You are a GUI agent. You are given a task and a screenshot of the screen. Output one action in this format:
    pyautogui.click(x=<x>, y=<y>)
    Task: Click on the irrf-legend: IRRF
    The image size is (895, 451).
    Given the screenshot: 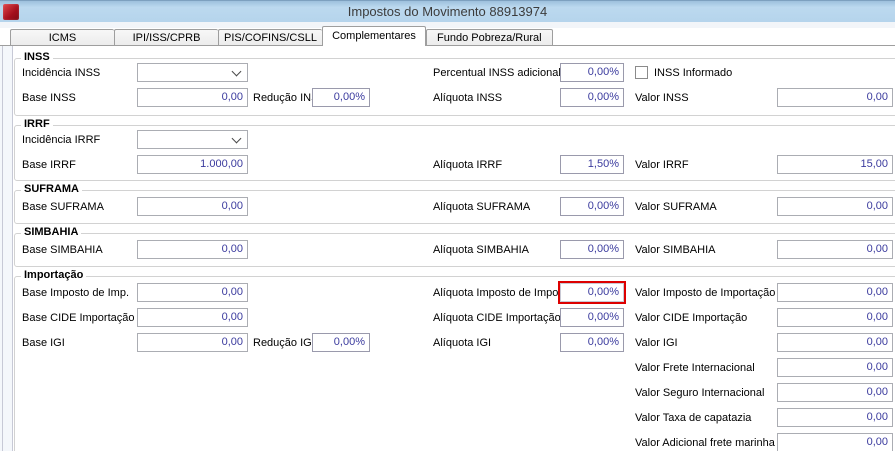 What is the action you would take?
    pyautogui.click(x=37, y=124)
    